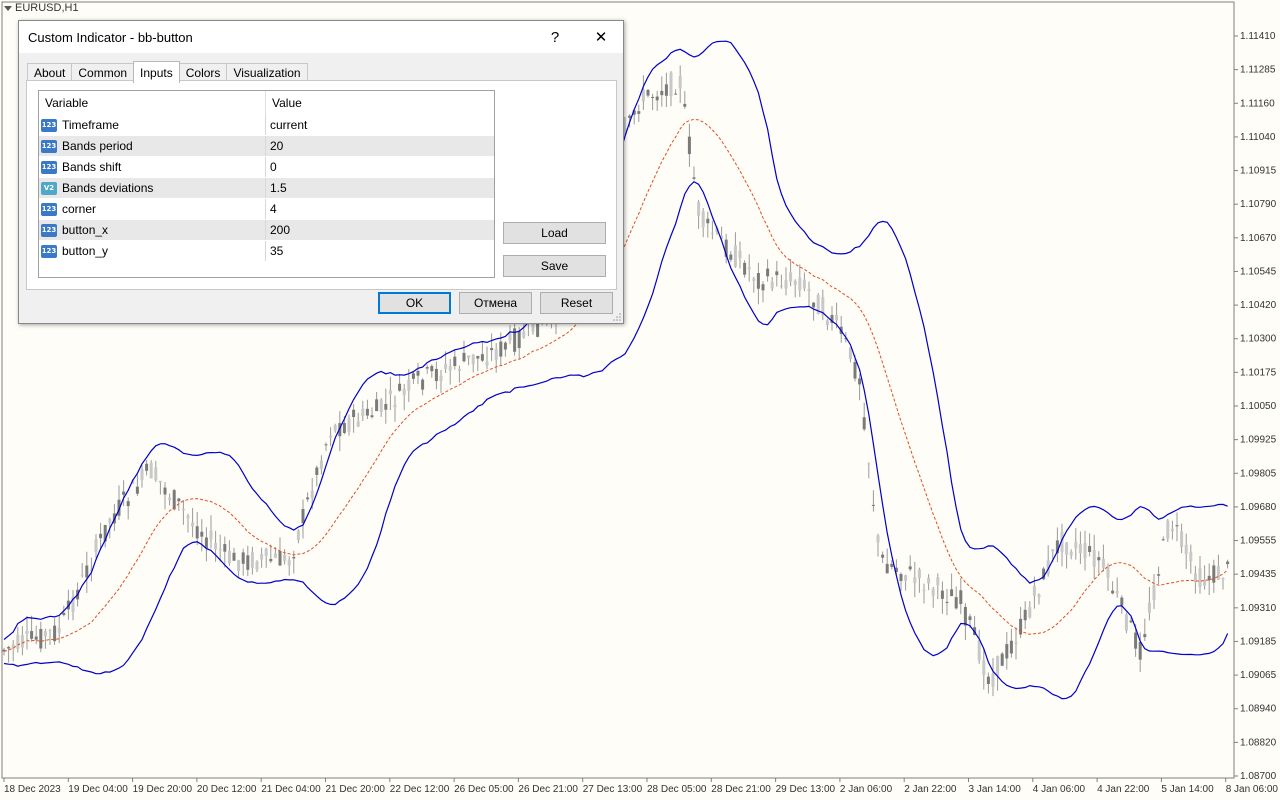  What do you see at coordinates (271, 209) in the screenshot?
I see `variable-value: 4` at bounding box center [271, 209].